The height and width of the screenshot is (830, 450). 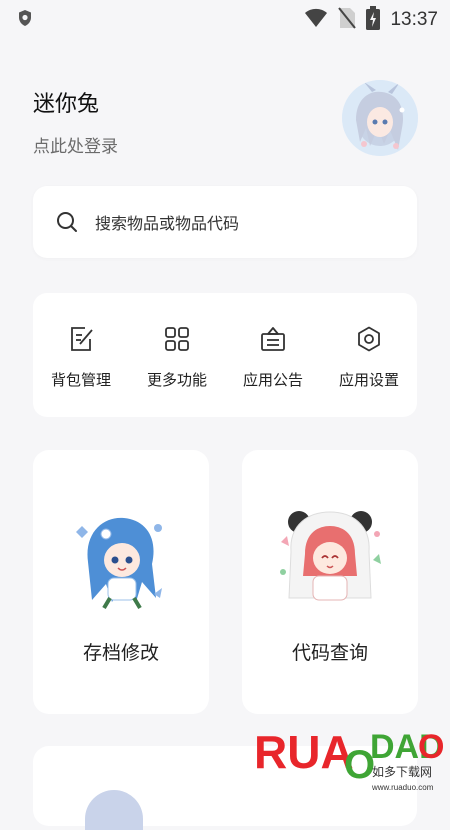 I want to click on func-label: 背包管理, so click(x=80, y=380).